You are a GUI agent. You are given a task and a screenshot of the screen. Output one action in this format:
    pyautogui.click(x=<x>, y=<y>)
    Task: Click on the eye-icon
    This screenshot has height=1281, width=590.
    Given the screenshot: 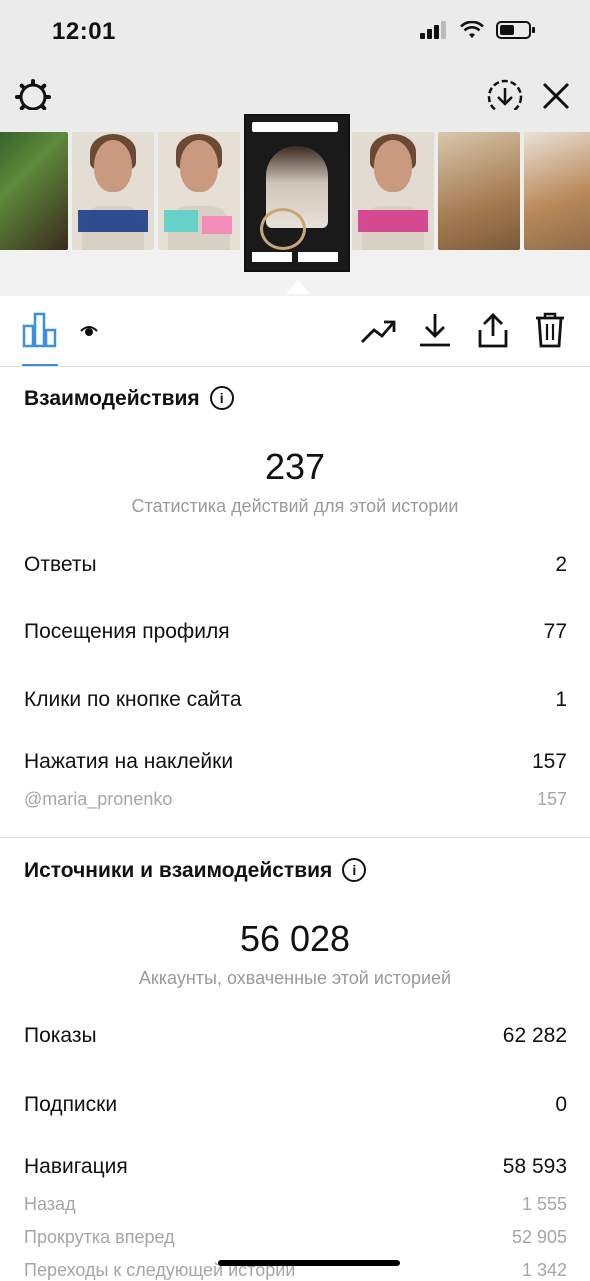 What is the action you would take?
    pyautogui.click(x=89, y=331)
    